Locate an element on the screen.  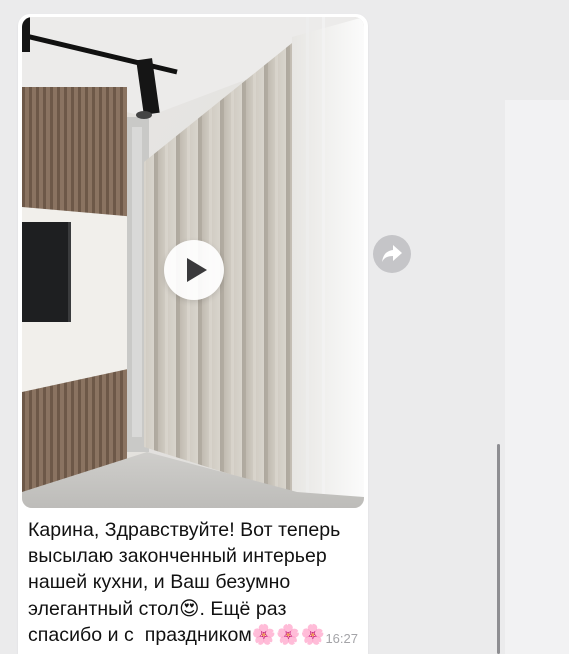
play-button is located at coordinates (194, 270).